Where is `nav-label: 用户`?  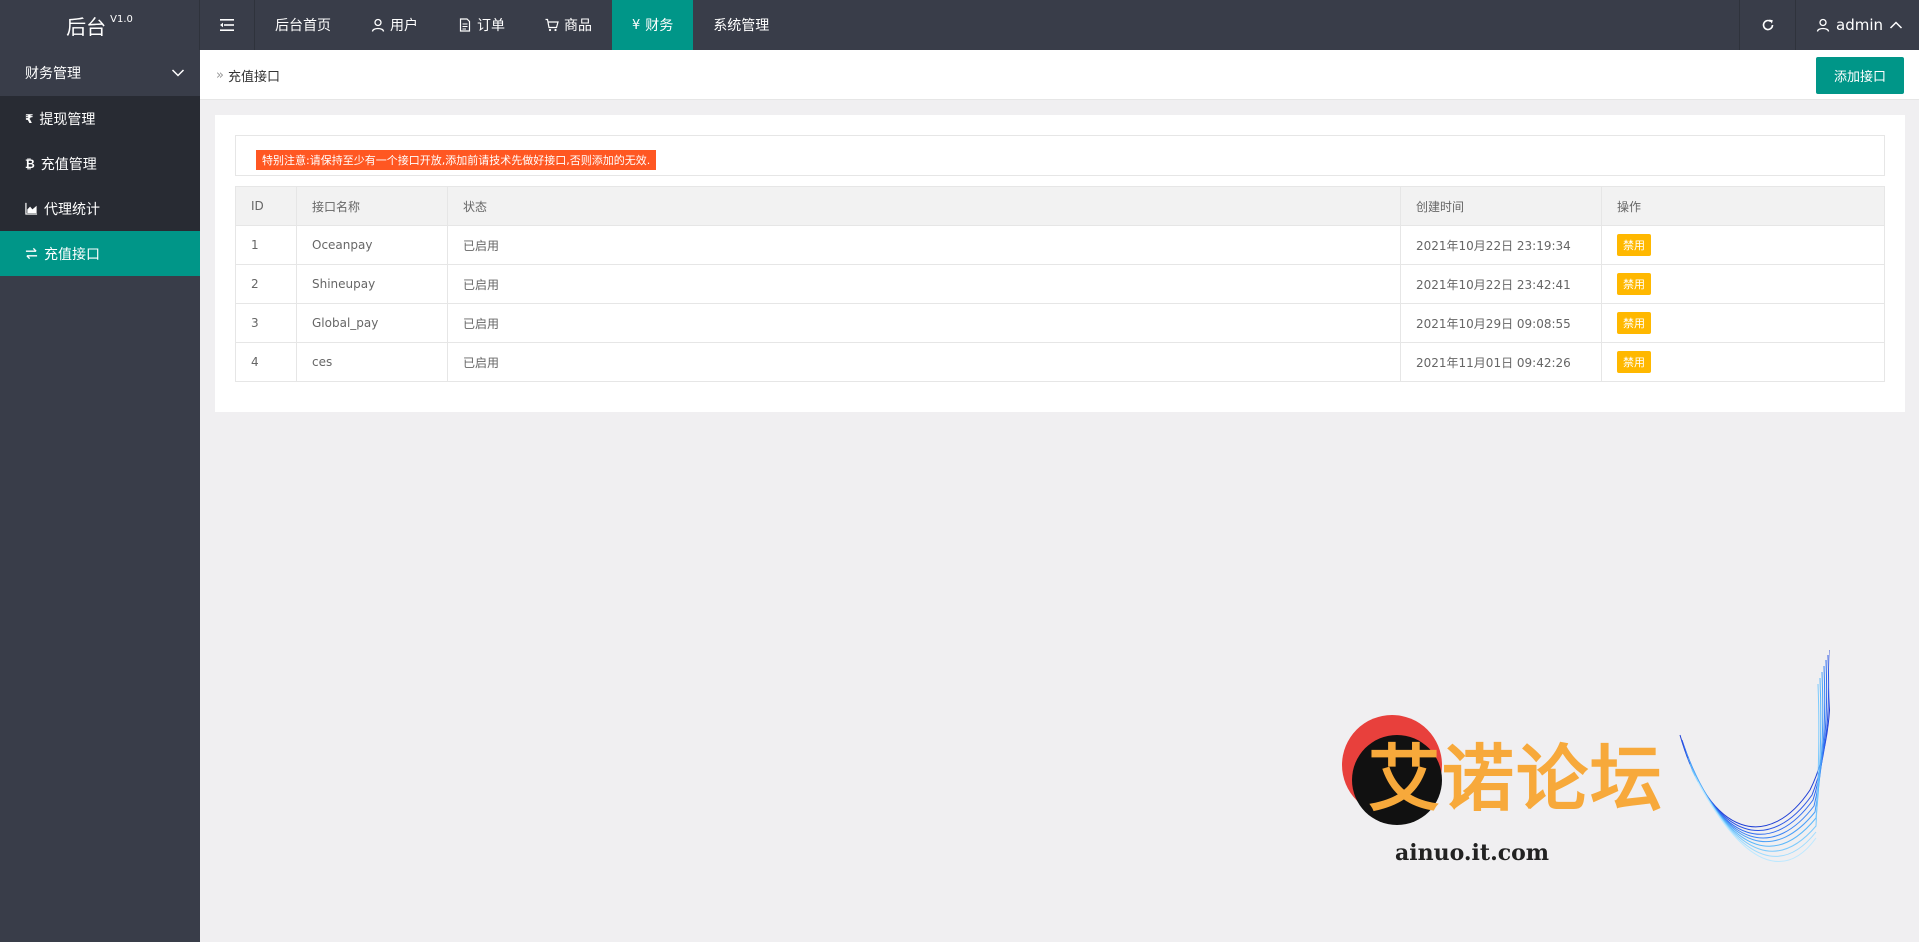
nav-label: 用户 is located at coordinates (404, 26).